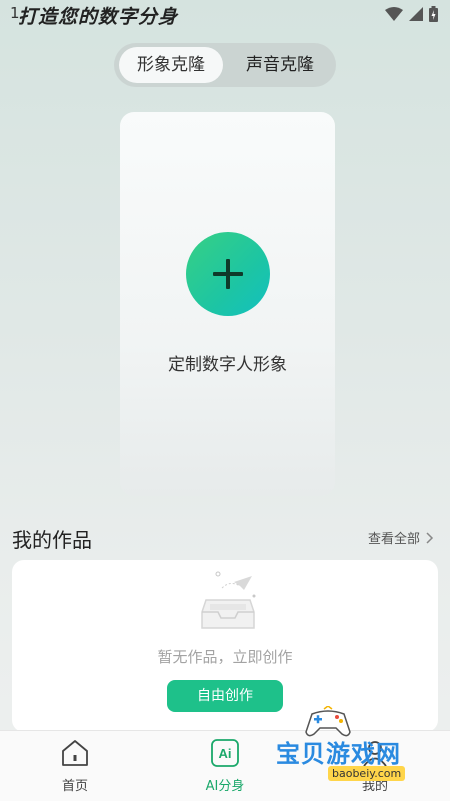 This screenshot has height=801, width=450. What do you see at coordinates (225, 696) in the screenshot?
I see `free-create-button: 自由创作` at bounding box center [225, 696].